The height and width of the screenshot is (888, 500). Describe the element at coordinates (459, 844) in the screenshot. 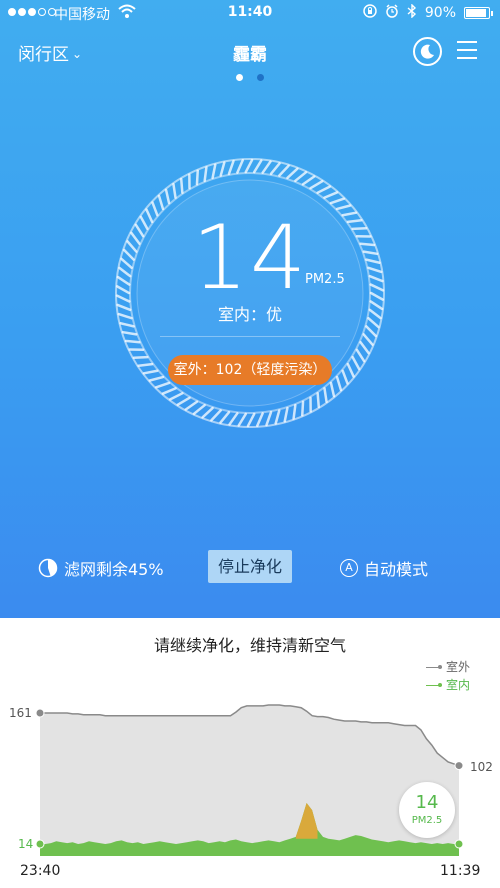

I see `indoor-end-point` at that location.